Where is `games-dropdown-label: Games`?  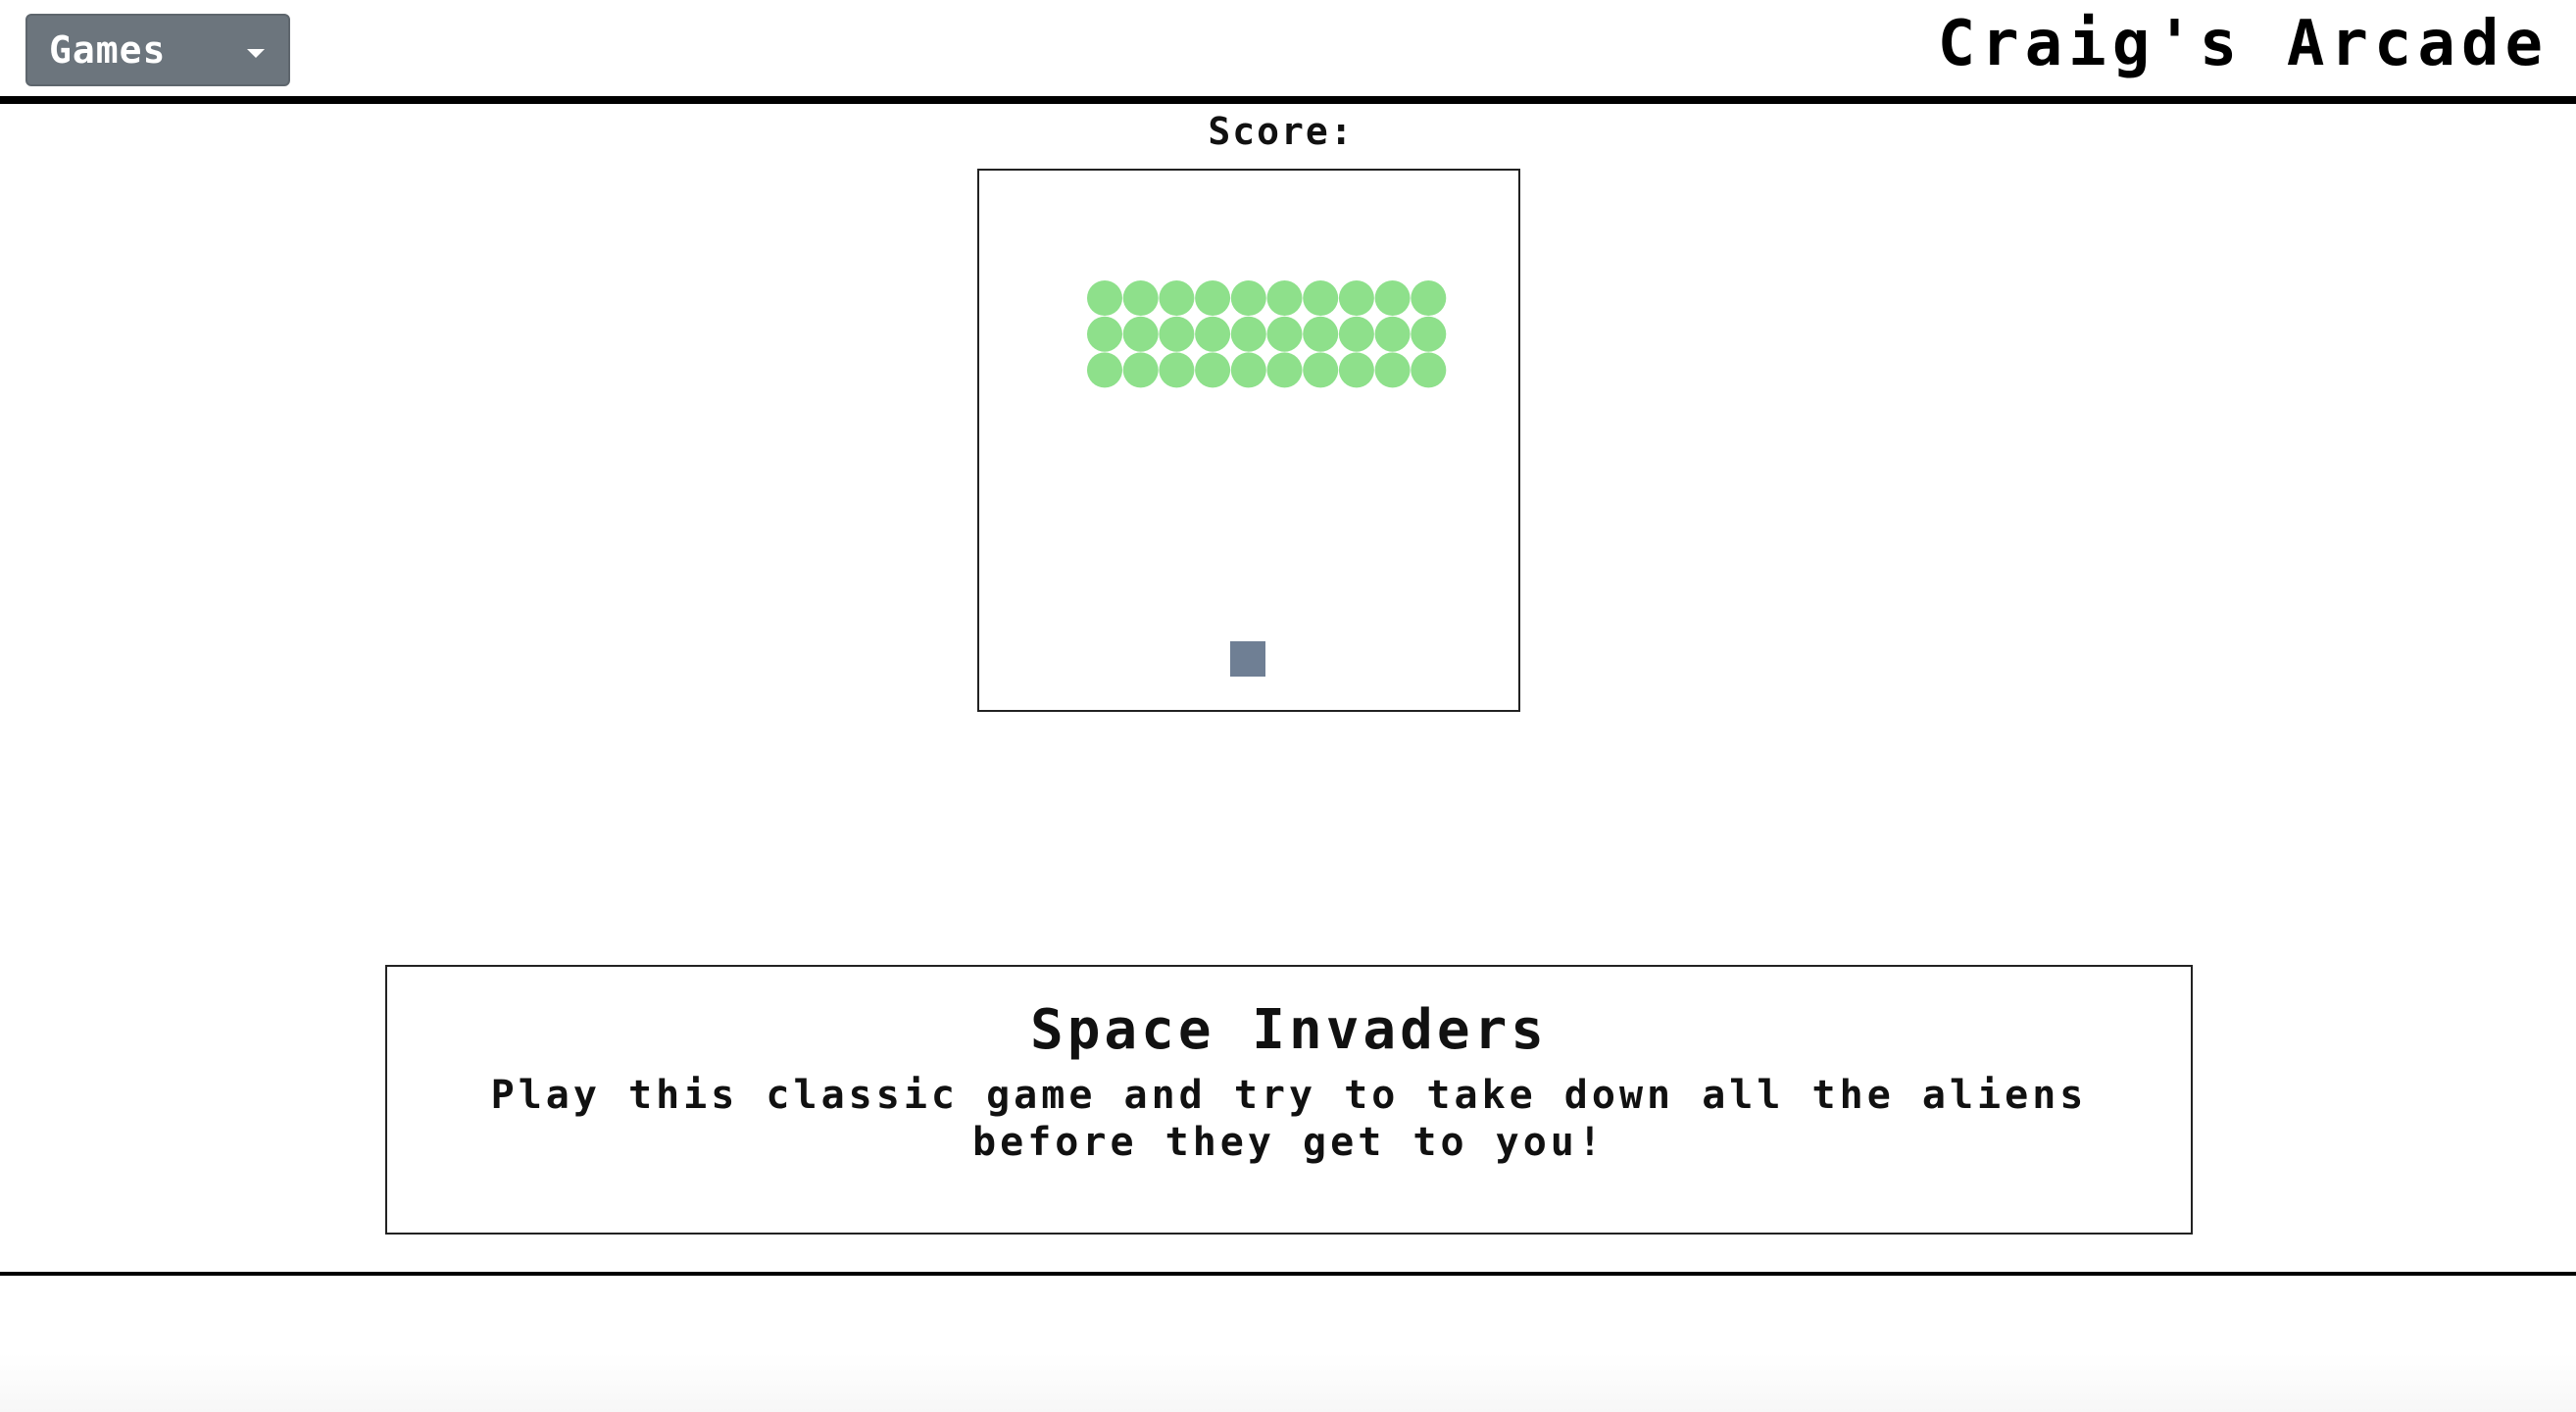
games-dropdown-label: Games is located at coordinates (108, 50).